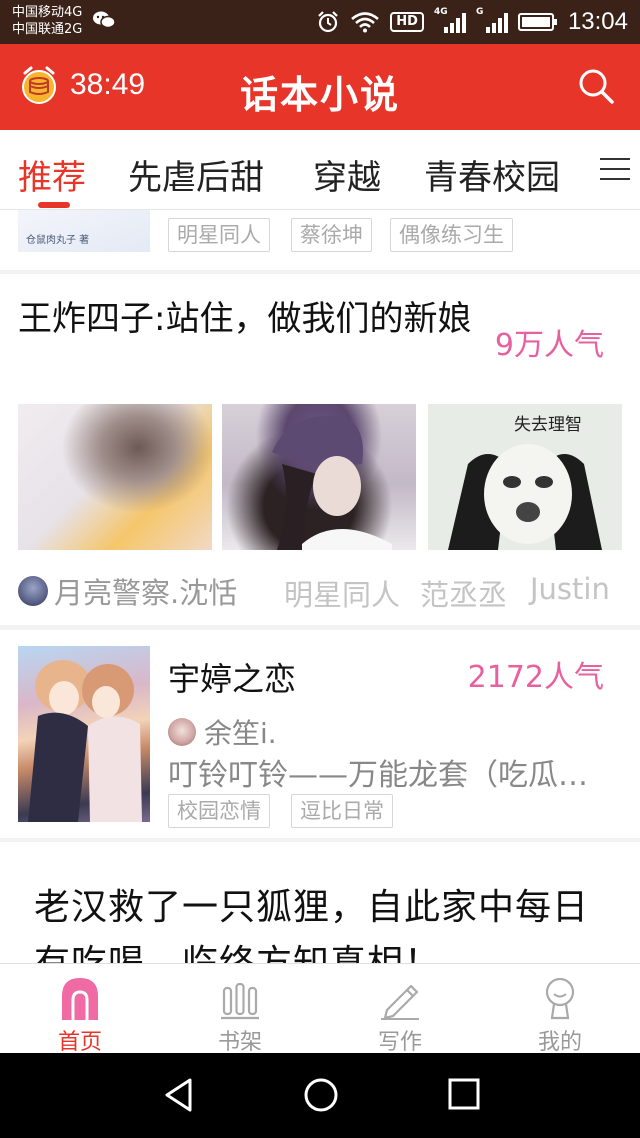  What do you see at coordinates (240, 732) in the screenshot?
I see `author-name: 余笙i.` at bounding box center [240, 732].